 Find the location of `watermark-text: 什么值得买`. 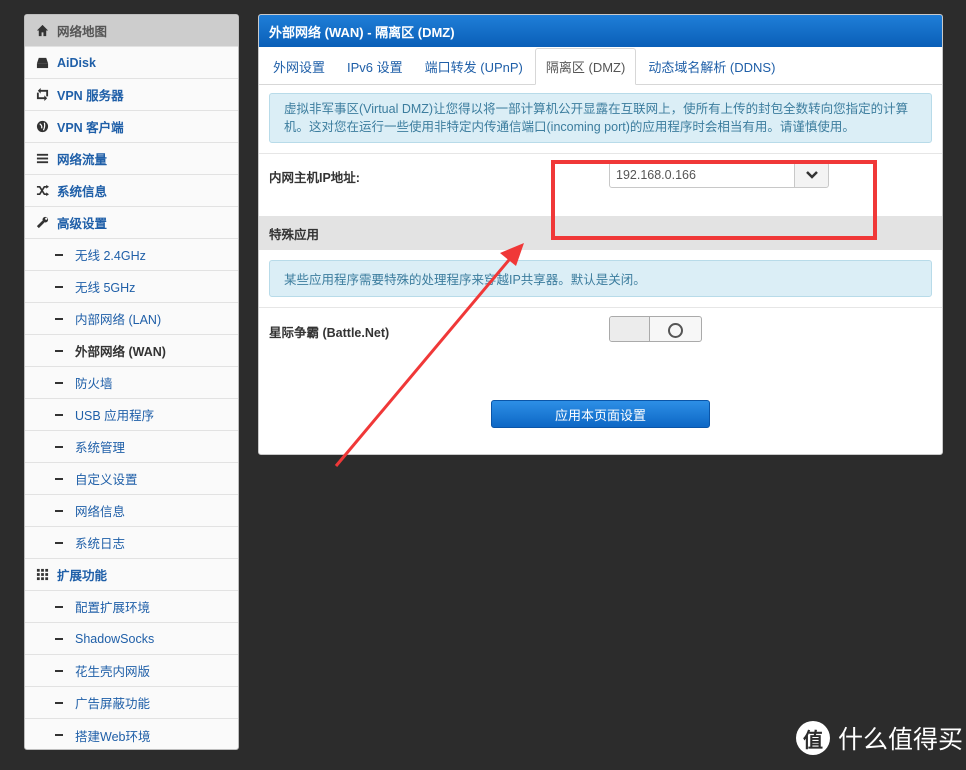

watermark-text: 什么值得买 is located at coordinates (901, 740).